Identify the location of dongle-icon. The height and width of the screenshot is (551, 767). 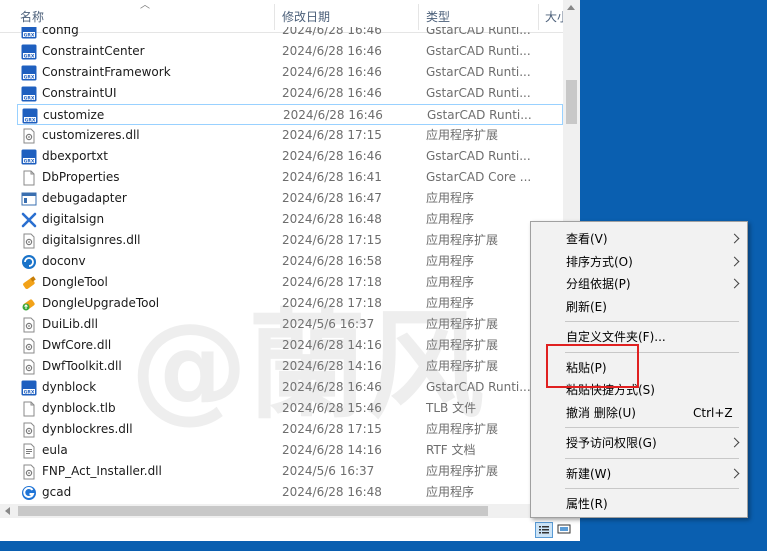
(29, 282).